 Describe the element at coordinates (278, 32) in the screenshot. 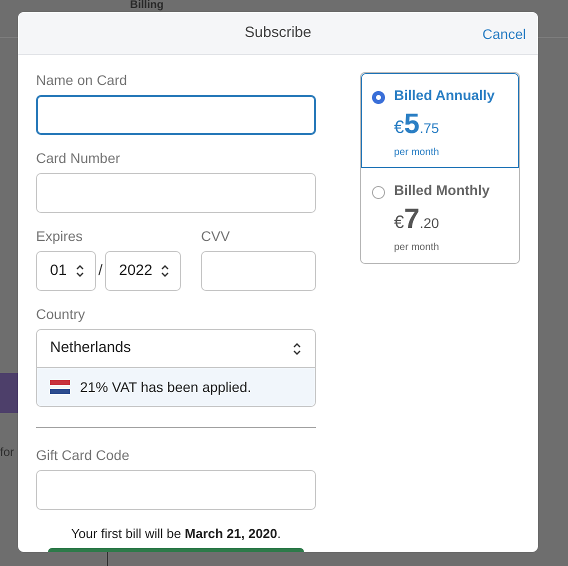

I see `dialog-title: Subscribe` at that location.